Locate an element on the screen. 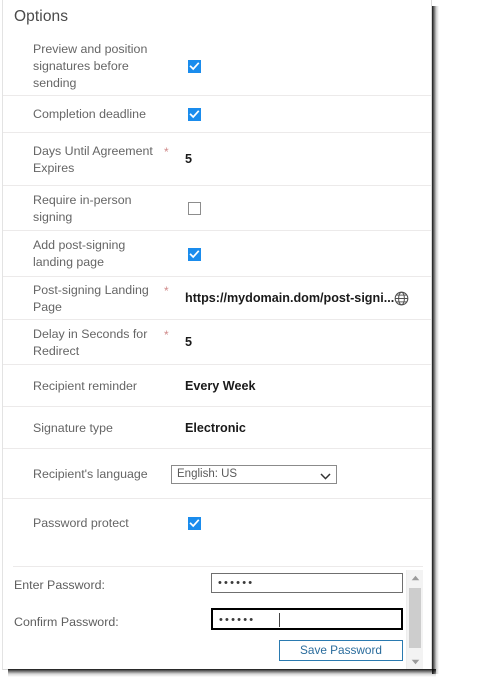 The image size is (500, 687). option-value-recipient-reminder: Every Week is located at coordinates (220, 386).